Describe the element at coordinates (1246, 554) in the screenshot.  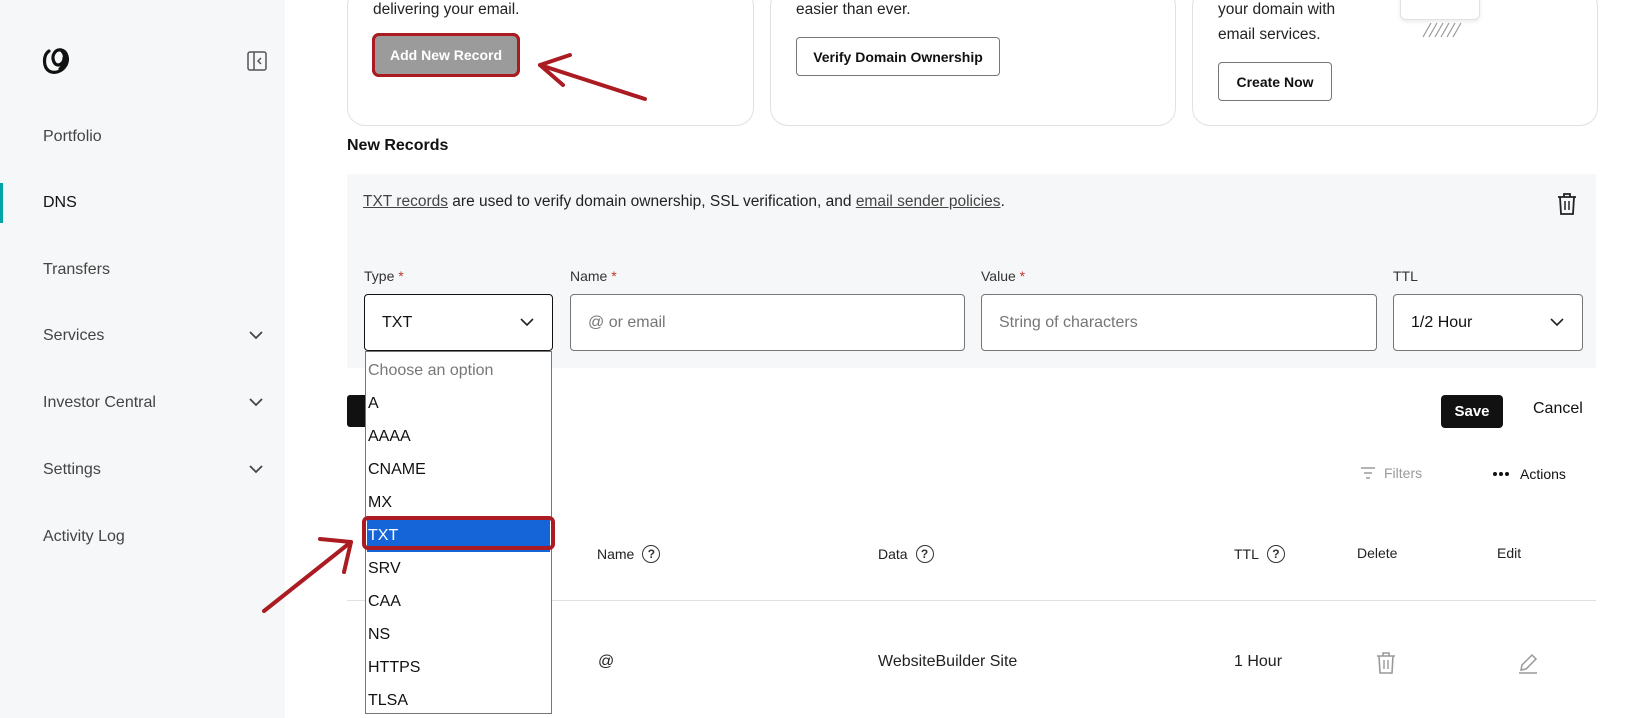
I see `column-label: TTL` at that location.